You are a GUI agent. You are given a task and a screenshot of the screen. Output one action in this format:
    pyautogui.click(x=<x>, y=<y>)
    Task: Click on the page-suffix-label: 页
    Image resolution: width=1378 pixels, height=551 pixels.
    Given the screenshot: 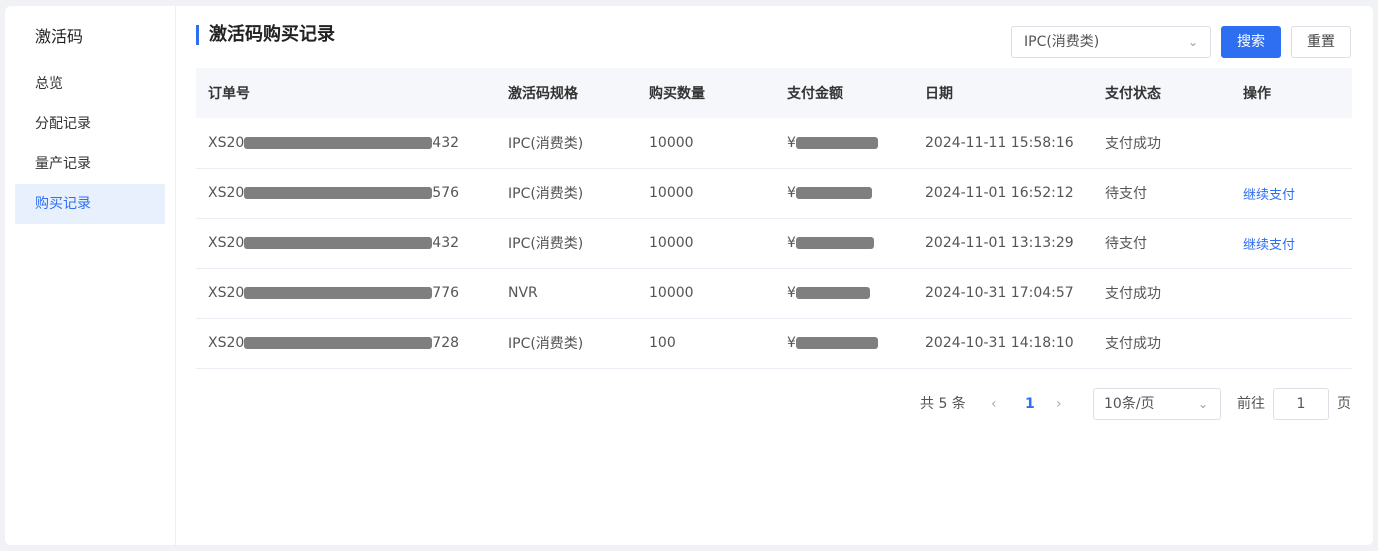 What is the action you would take?
    pyautogui.click(x=1344, y=404)
    